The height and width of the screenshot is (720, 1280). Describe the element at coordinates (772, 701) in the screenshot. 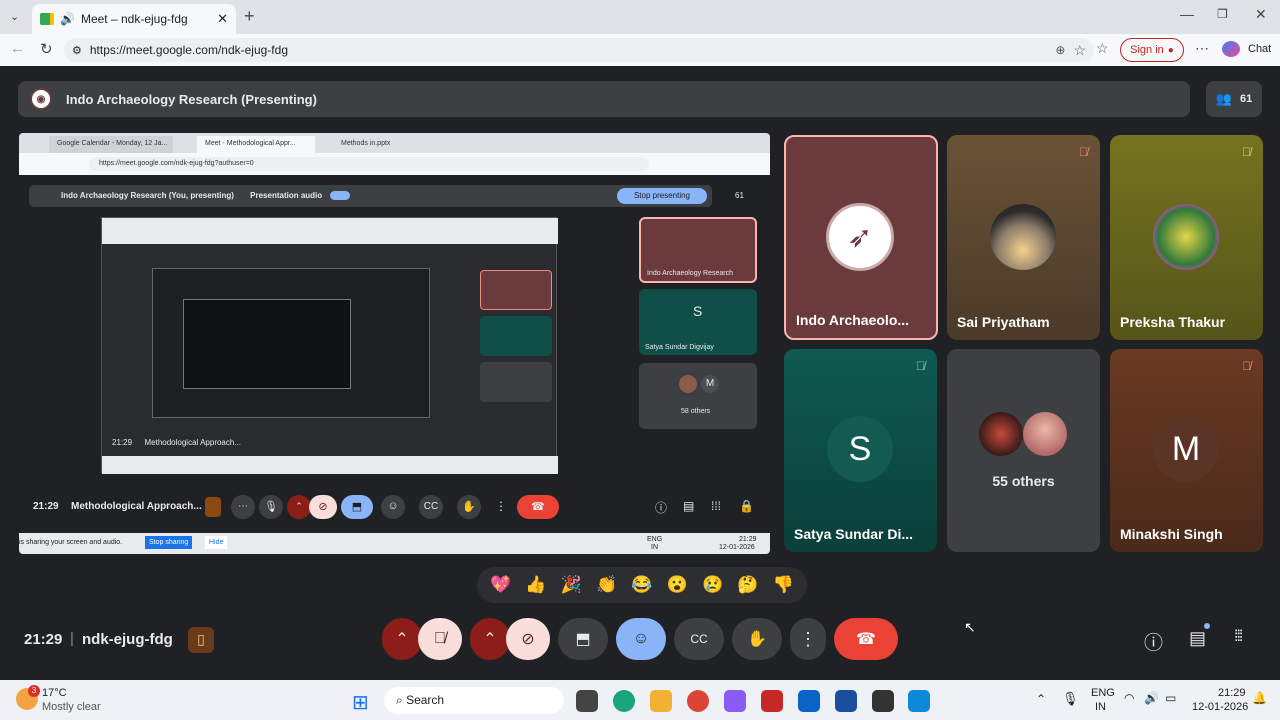

I see `security-app-icon` at that location.